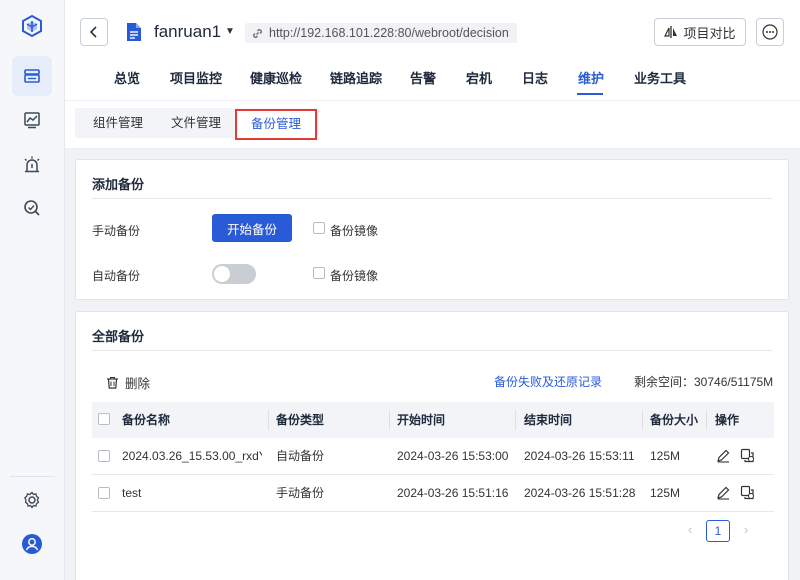 The image size is (800, 580). What do you see at coordinates (548, 381) in the screenshot?
I see `failure-restore-link: 备份失败及还原记录` at bounding box center [548, 381].